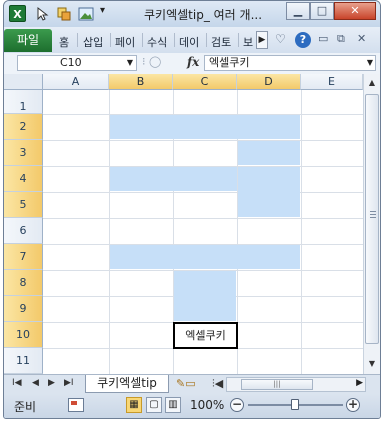  What do you see at coordinates (76, 405) in the screenshot?
I see `macro-record-icon` at bounding box center [76, 405].